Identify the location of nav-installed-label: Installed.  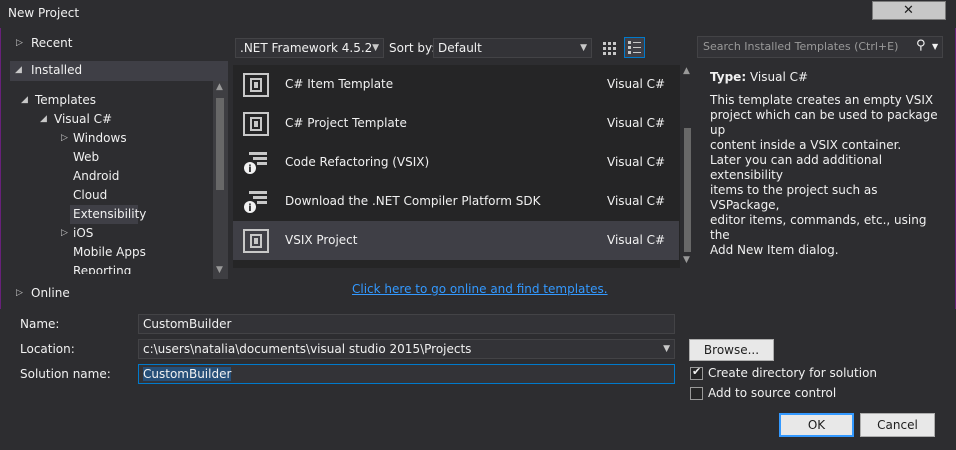
(57, 70).